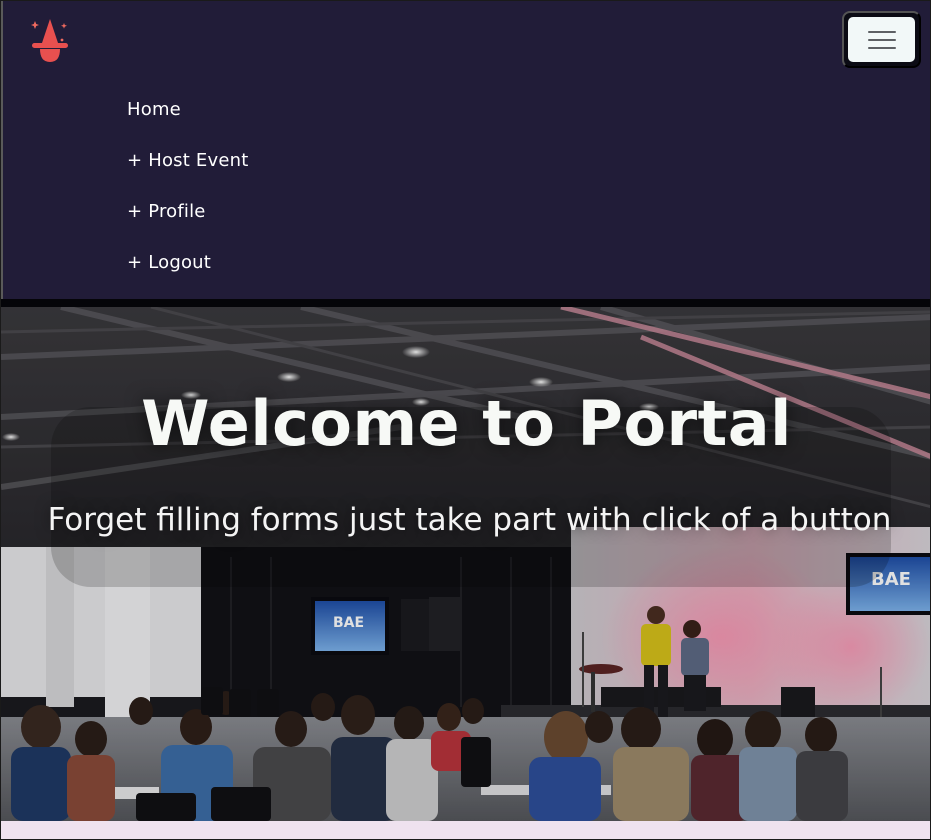 Image resolution: width=931 pixels, height=840 pixels. I want to click on hero-title: Welcome to Portal, so click(466, 423).